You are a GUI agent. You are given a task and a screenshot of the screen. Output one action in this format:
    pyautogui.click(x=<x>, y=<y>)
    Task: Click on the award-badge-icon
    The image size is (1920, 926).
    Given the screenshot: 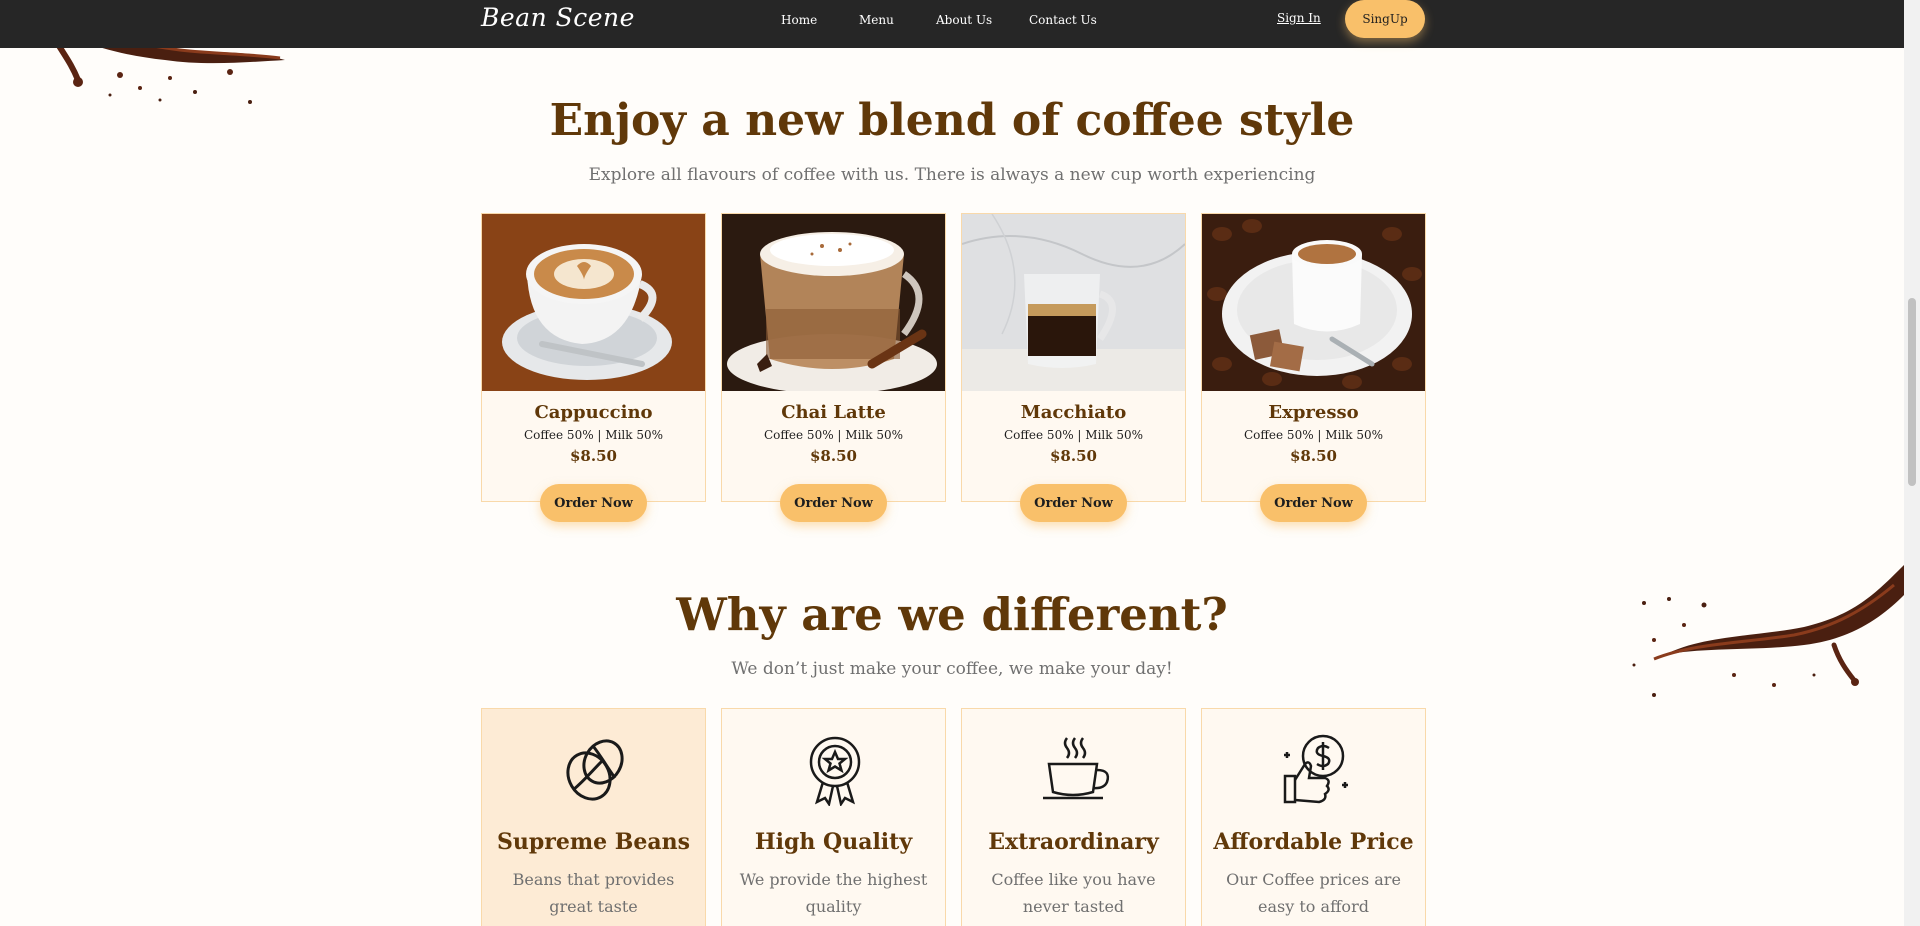 What is the action you would take?
    pyautogui.click(x=835, y=771)
    